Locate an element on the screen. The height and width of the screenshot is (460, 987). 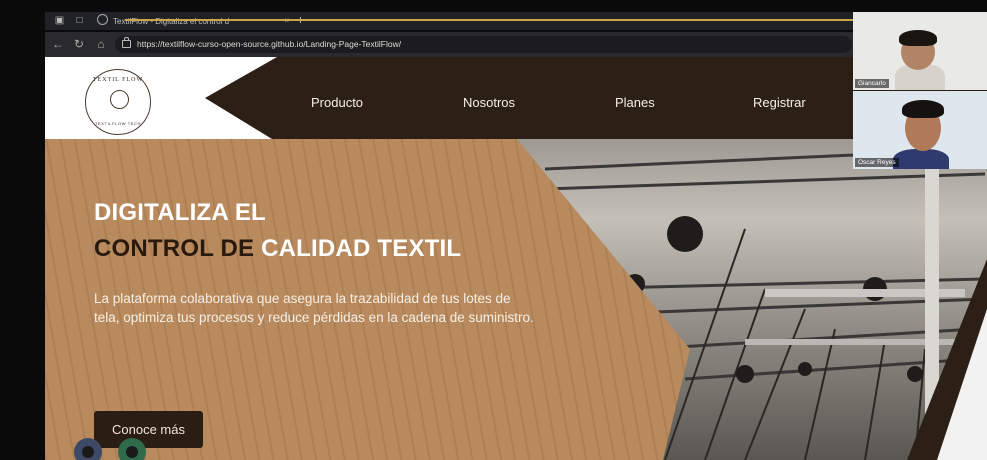
participant-tile: Oscar Reyes is located at coordinates (920, 130).